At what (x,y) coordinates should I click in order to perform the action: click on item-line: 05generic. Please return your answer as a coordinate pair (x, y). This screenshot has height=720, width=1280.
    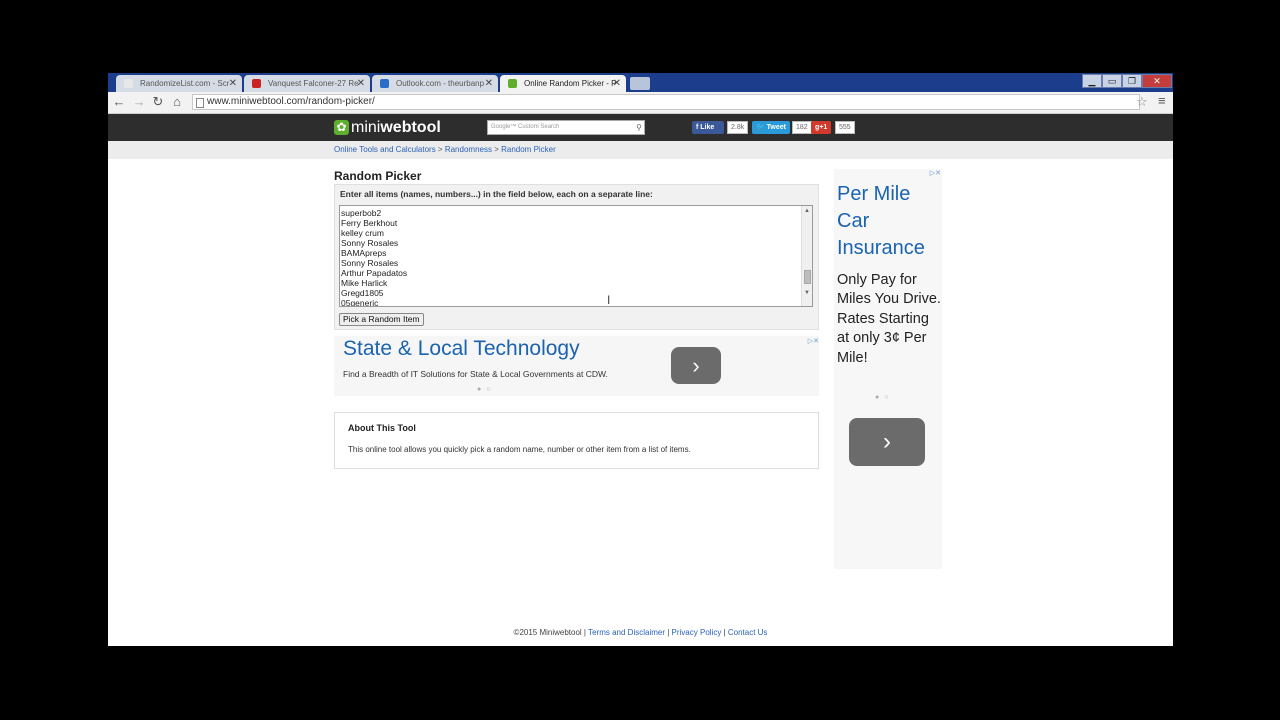
    Looking at the image, I should click on (360, 302).